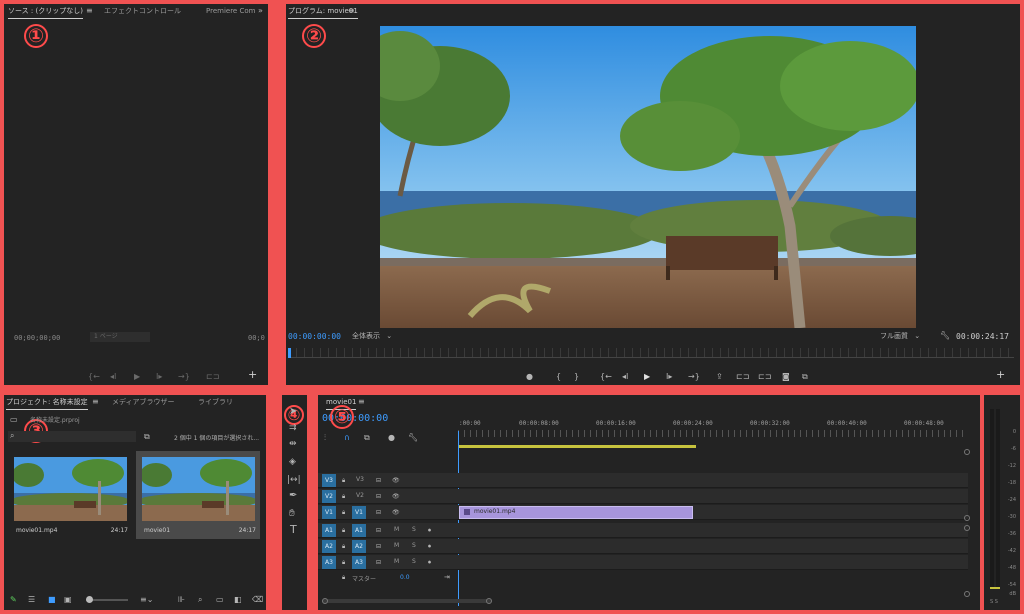  I want to click on source-patch: A1, so click(329, 530).